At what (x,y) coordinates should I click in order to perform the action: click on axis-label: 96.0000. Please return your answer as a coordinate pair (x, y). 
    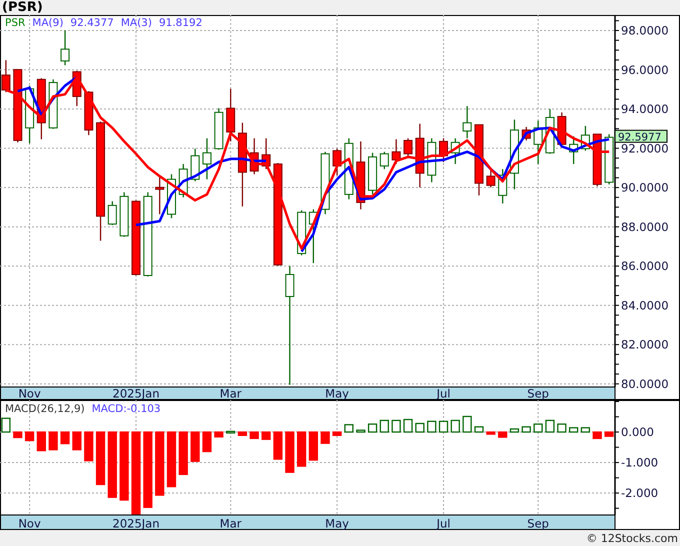
    Looking at the image, I should click on (645, 69).